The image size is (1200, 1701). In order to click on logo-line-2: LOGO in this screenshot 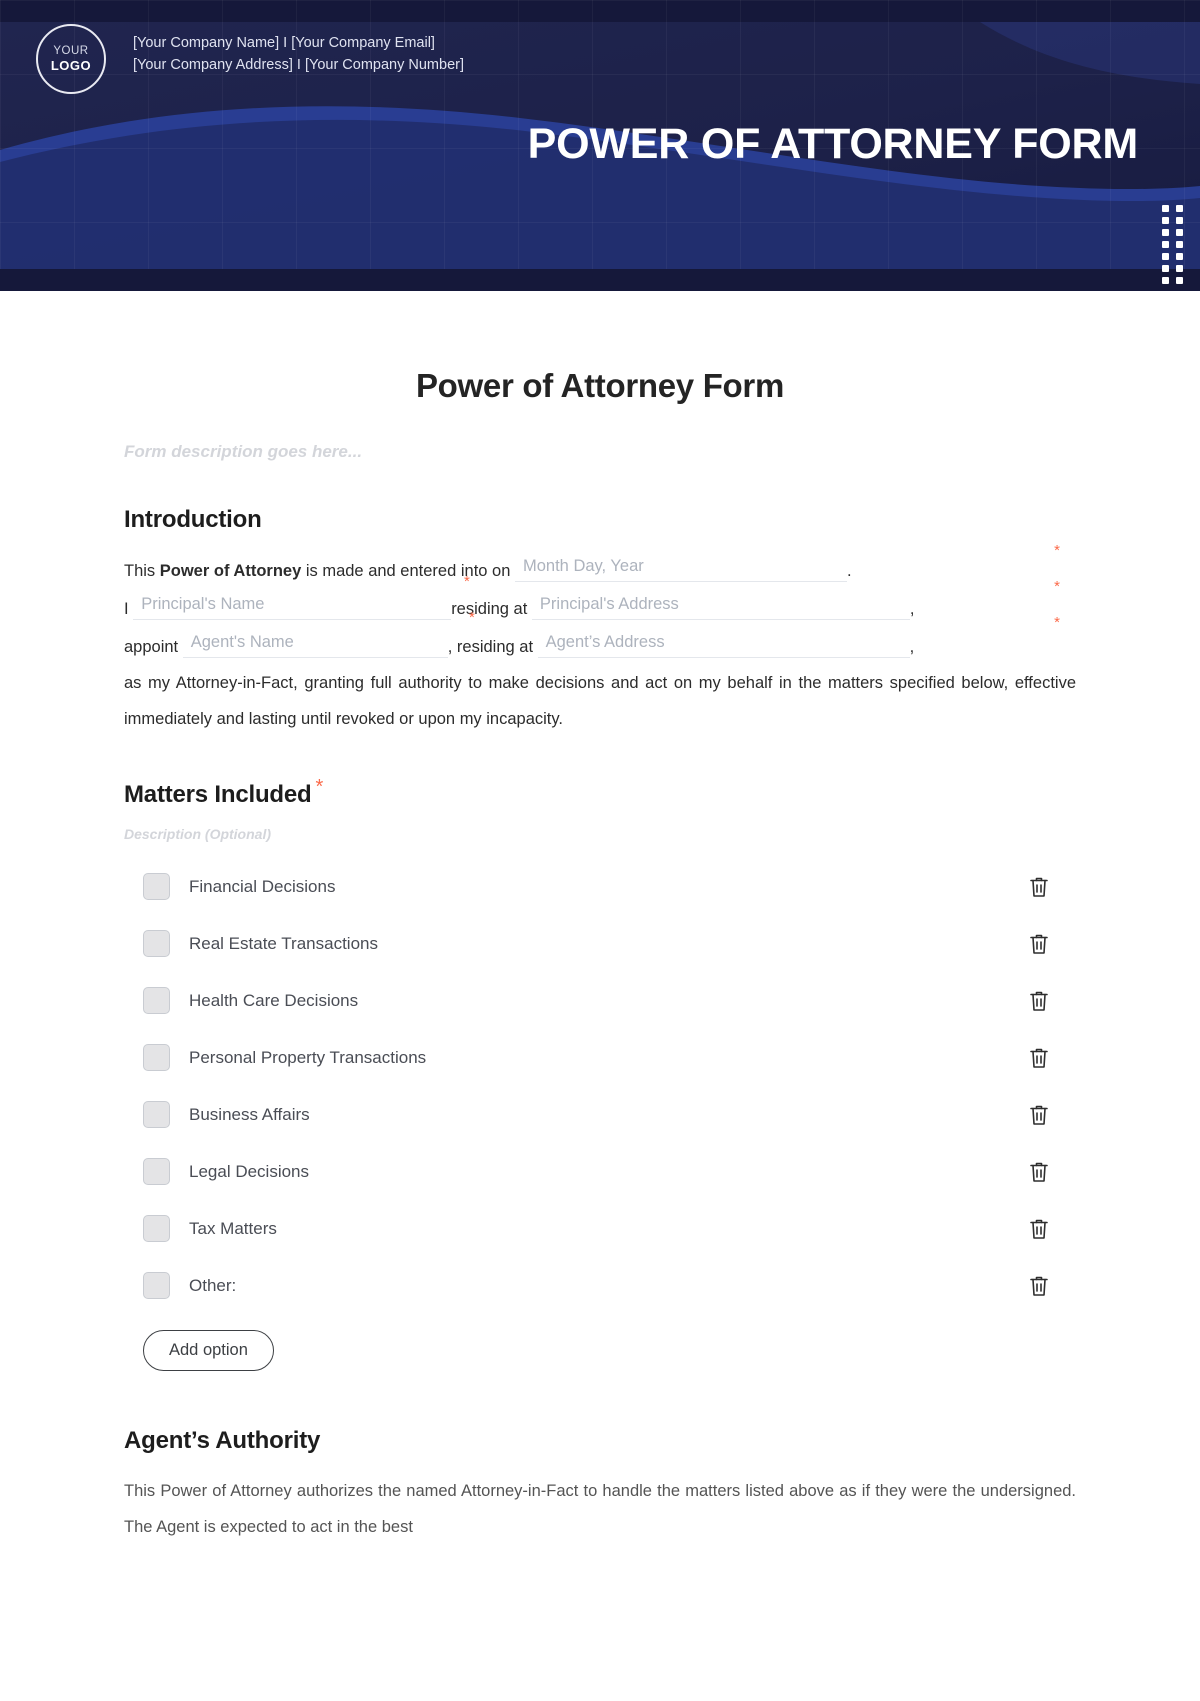, I will do `click(71, 65)`.